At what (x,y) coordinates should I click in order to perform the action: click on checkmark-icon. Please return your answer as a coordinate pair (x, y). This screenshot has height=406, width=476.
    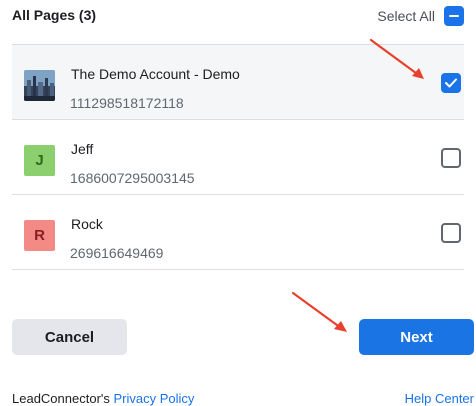
    Looking at the image, I should click on (451, 83).